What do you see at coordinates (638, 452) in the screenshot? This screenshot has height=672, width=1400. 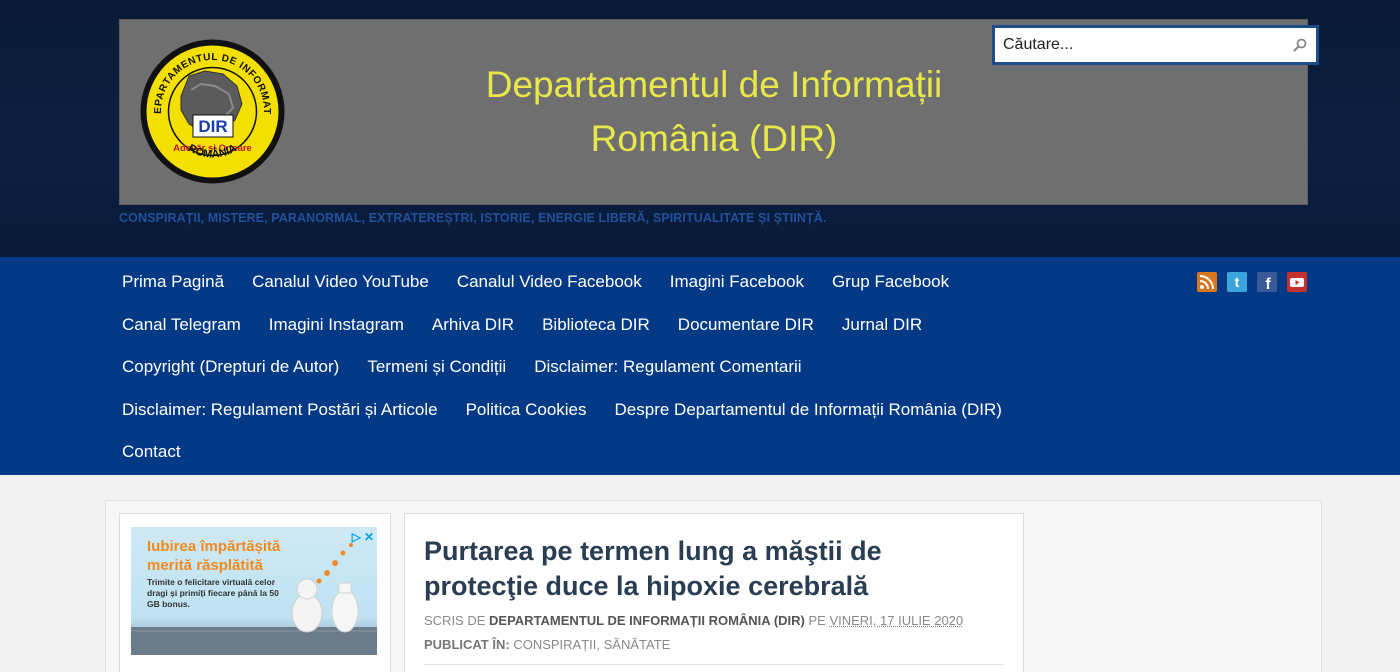 I see `nav-row: Contact` at bounding box center [638, 452].